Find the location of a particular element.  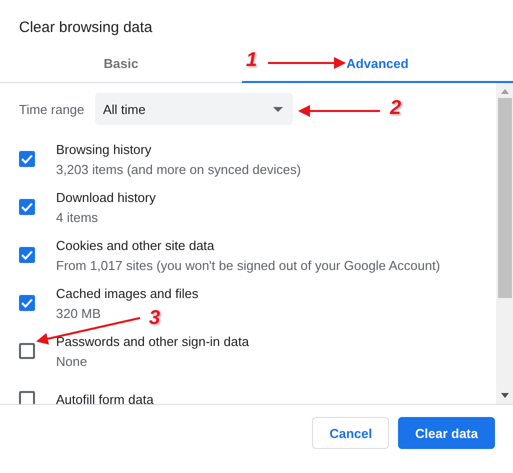

scrollbar is located at coordinates (504, 243).